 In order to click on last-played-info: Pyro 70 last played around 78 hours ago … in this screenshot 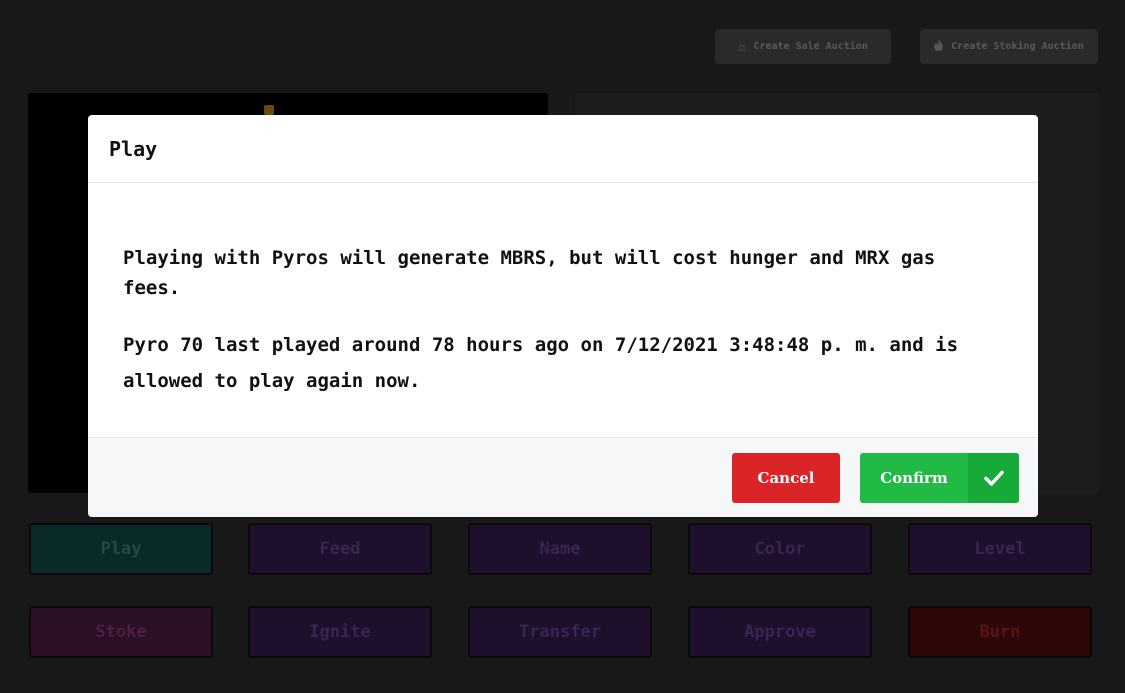, I will do `click(541, 363)`.